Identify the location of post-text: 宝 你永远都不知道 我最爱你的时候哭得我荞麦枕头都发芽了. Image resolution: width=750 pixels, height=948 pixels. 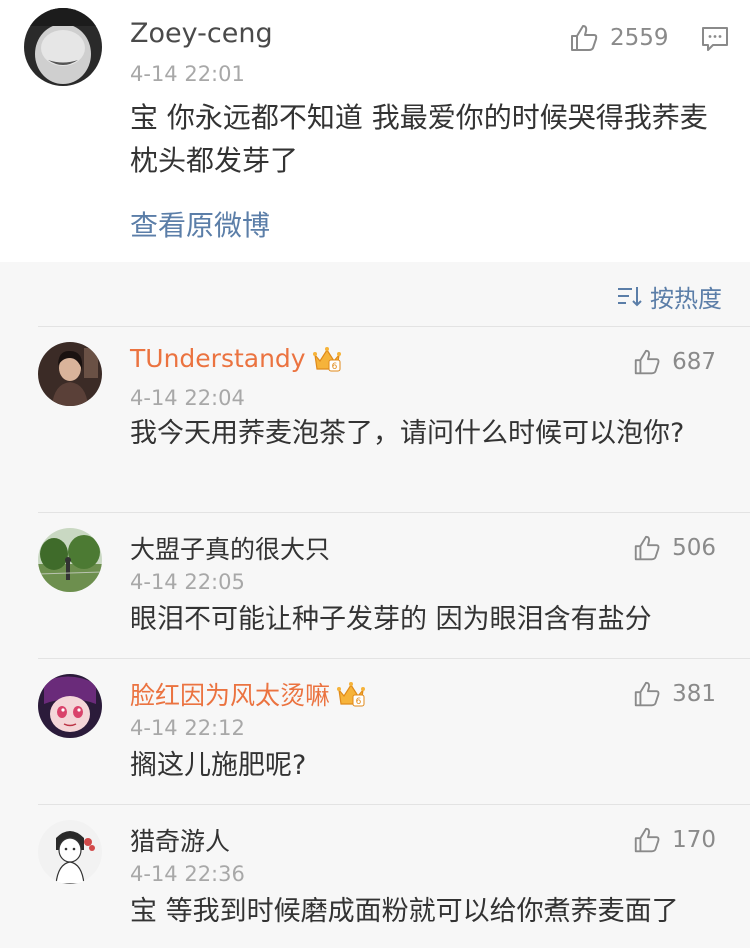
(419, 139).